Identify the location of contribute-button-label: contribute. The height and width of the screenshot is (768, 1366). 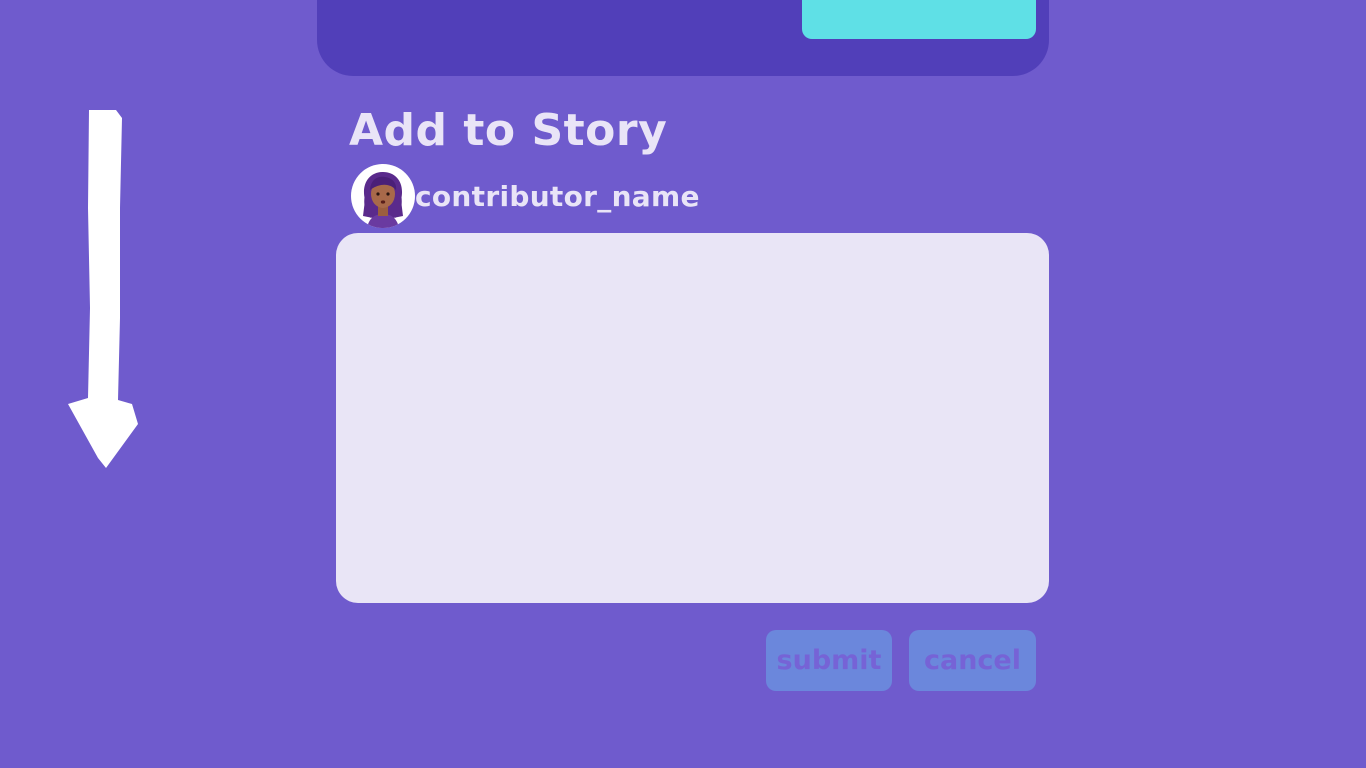
(919, 3).